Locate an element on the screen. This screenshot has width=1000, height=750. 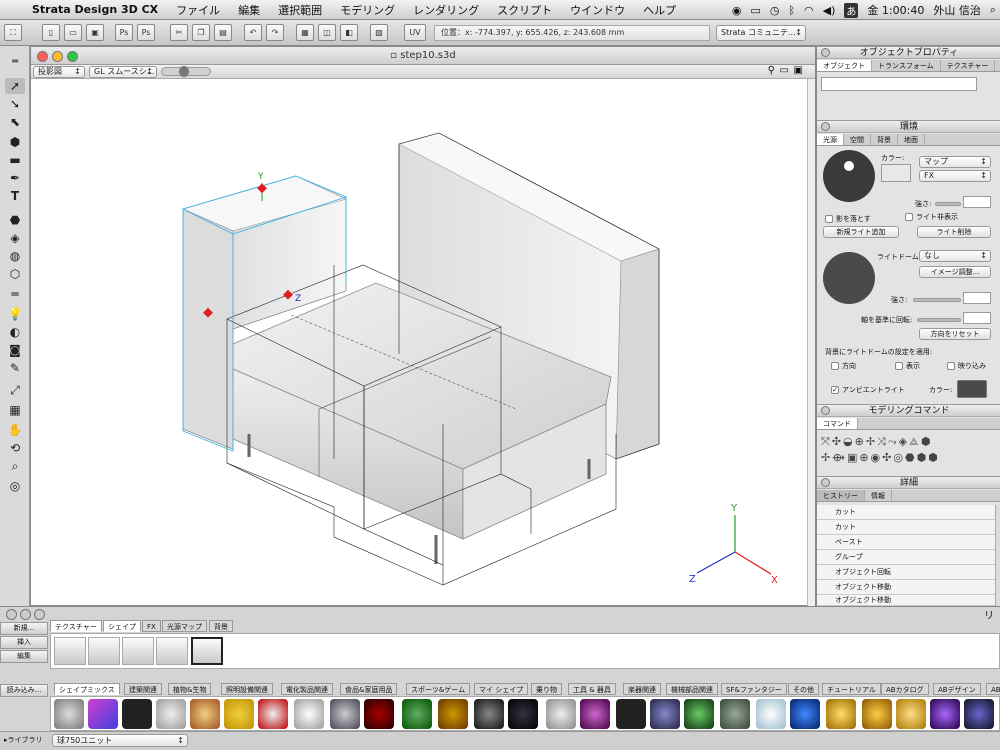
ambient-color-swatch is located at coordinates (972, 389).